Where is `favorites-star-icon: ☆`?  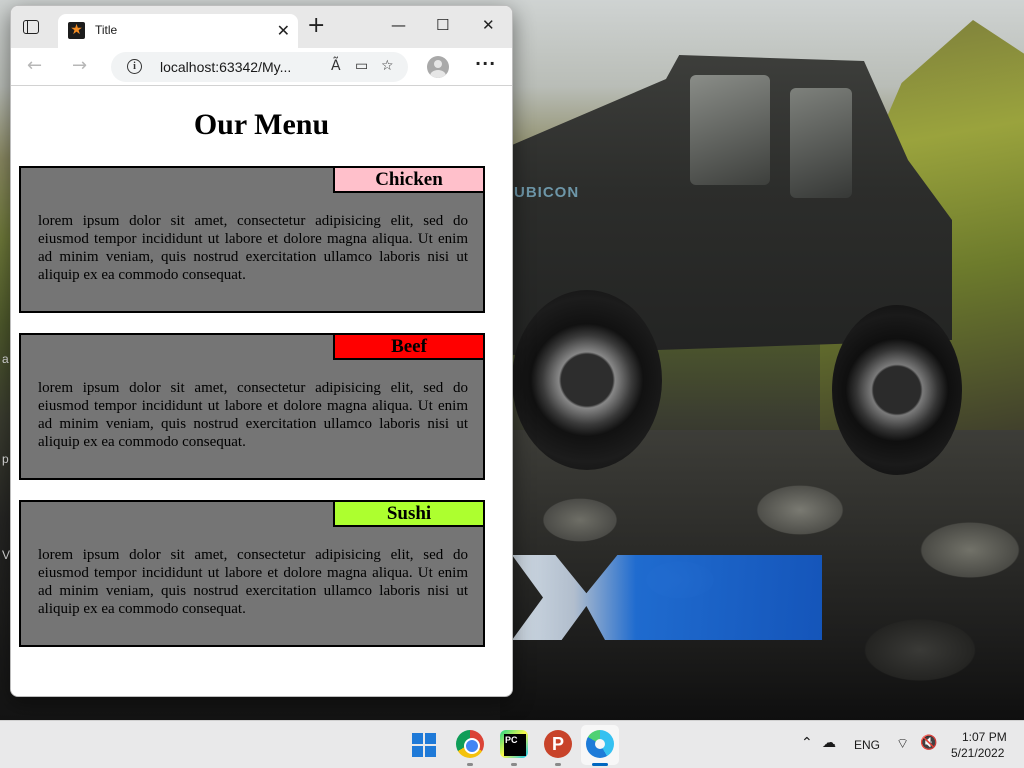
favorites-star-icon: ☆ is located at coordinates (387, 66).